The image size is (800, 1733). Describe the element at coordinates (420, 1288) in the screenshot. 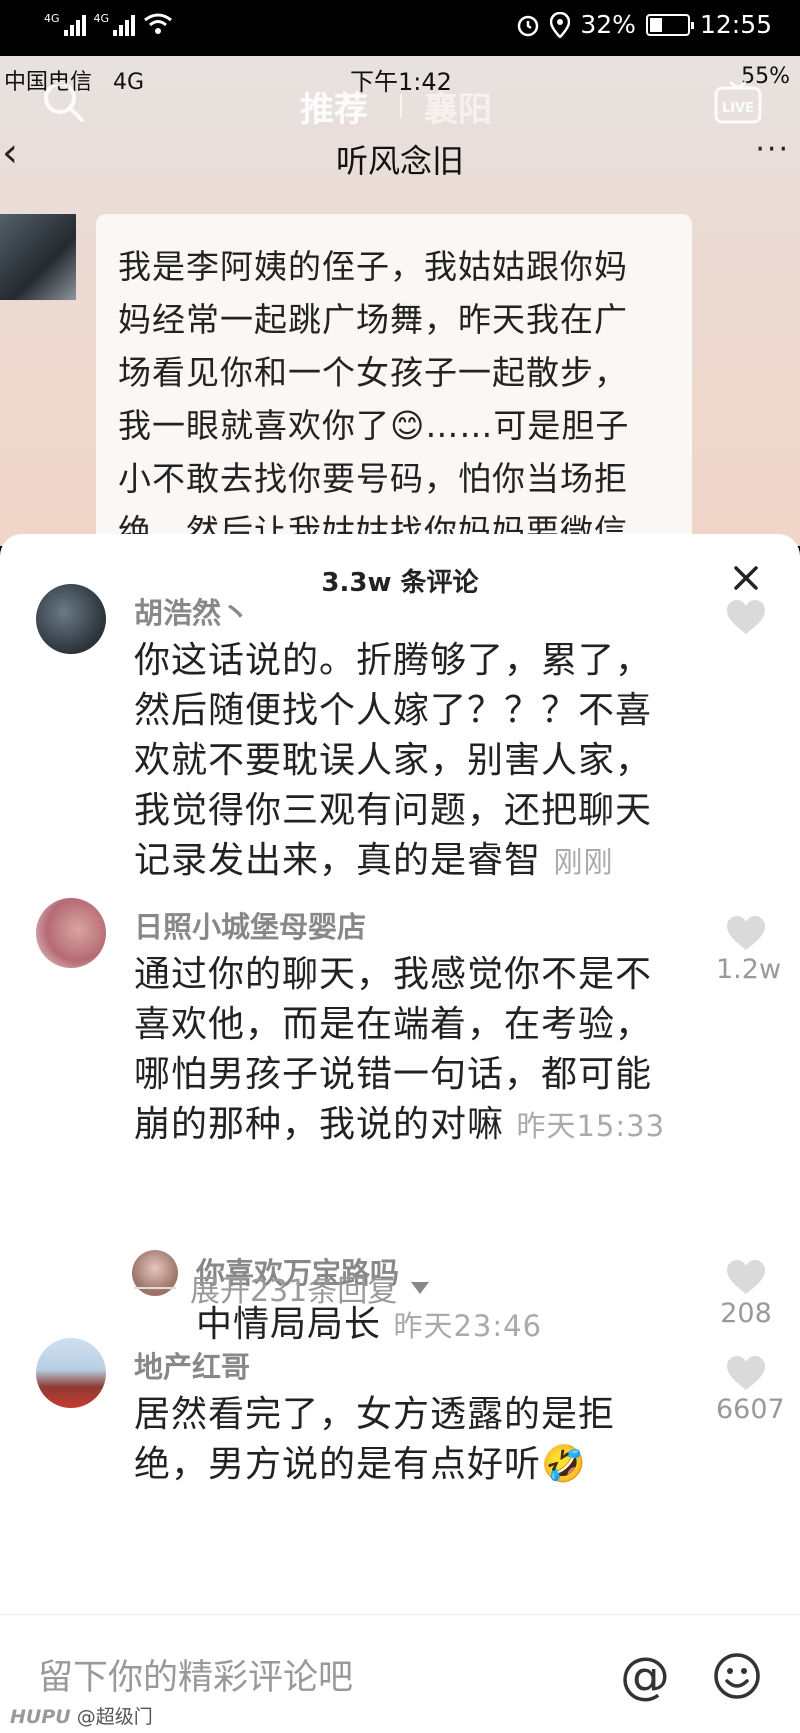

I see `caret-down-icon` at that location.